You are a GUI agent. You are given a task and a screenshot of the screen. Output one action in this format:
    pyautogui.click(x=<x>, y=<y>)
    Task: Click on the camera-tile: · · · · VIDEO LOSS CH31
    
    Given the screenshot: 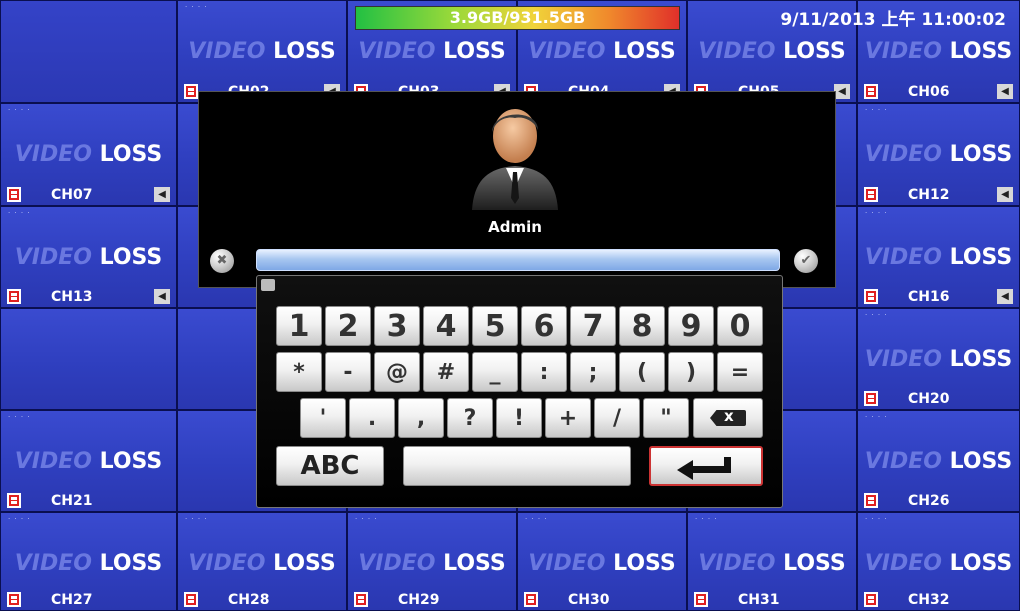 What is the action you would take?
    pyautogui.click(x=772, y=561)
    